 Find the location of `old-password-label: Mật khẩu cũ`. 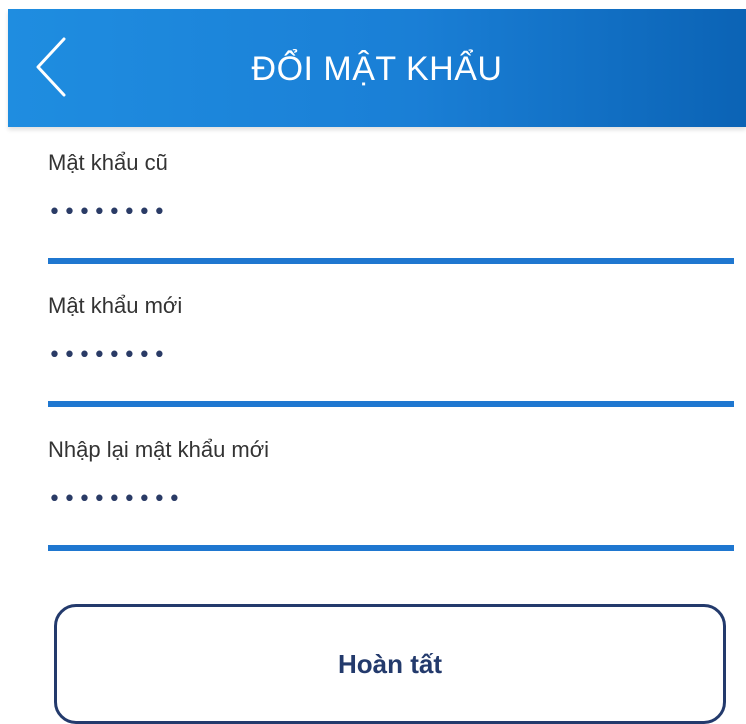

old-password-label: Mật khẩu cũ is located at coordinates (108, 162).